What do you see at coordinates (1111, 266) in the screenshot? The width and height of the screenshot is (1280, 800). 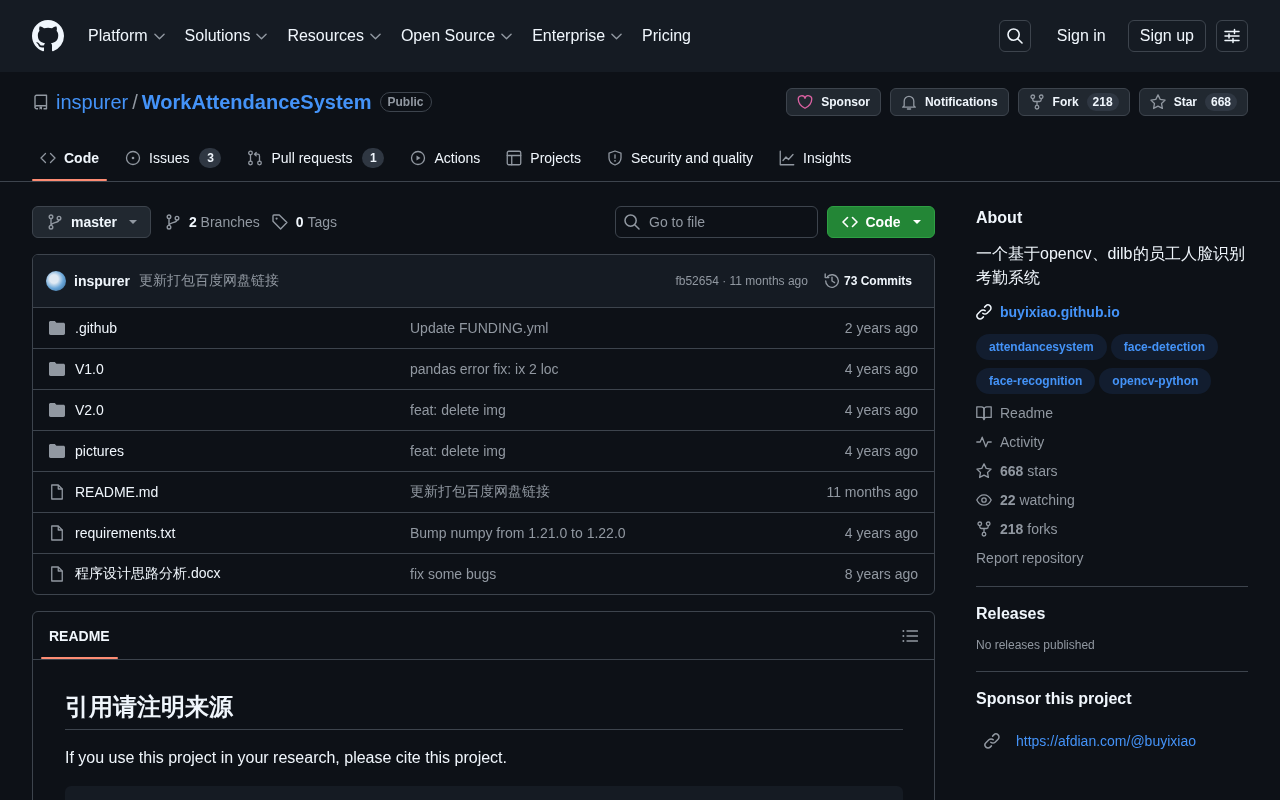 I see `repository-description: 一个基于opencv、dilb的员工人脸识别考勤系统` at bounding box center [1111, 266].